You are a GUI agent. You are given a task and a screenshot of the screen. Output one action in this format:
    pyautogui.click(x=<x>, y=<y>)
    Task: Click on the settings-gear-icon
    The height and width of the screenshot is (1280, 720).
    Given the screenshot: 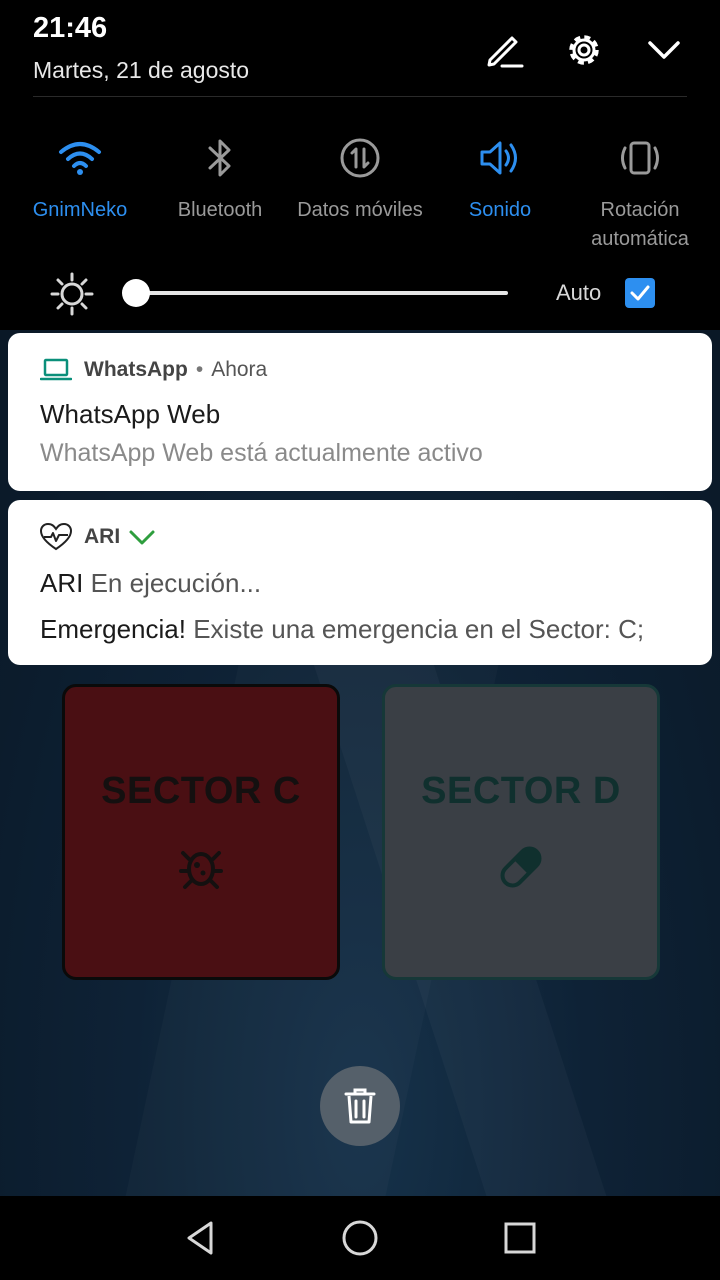 What is the action you would take?
    pyautogui.click(x=584, y=50)
    